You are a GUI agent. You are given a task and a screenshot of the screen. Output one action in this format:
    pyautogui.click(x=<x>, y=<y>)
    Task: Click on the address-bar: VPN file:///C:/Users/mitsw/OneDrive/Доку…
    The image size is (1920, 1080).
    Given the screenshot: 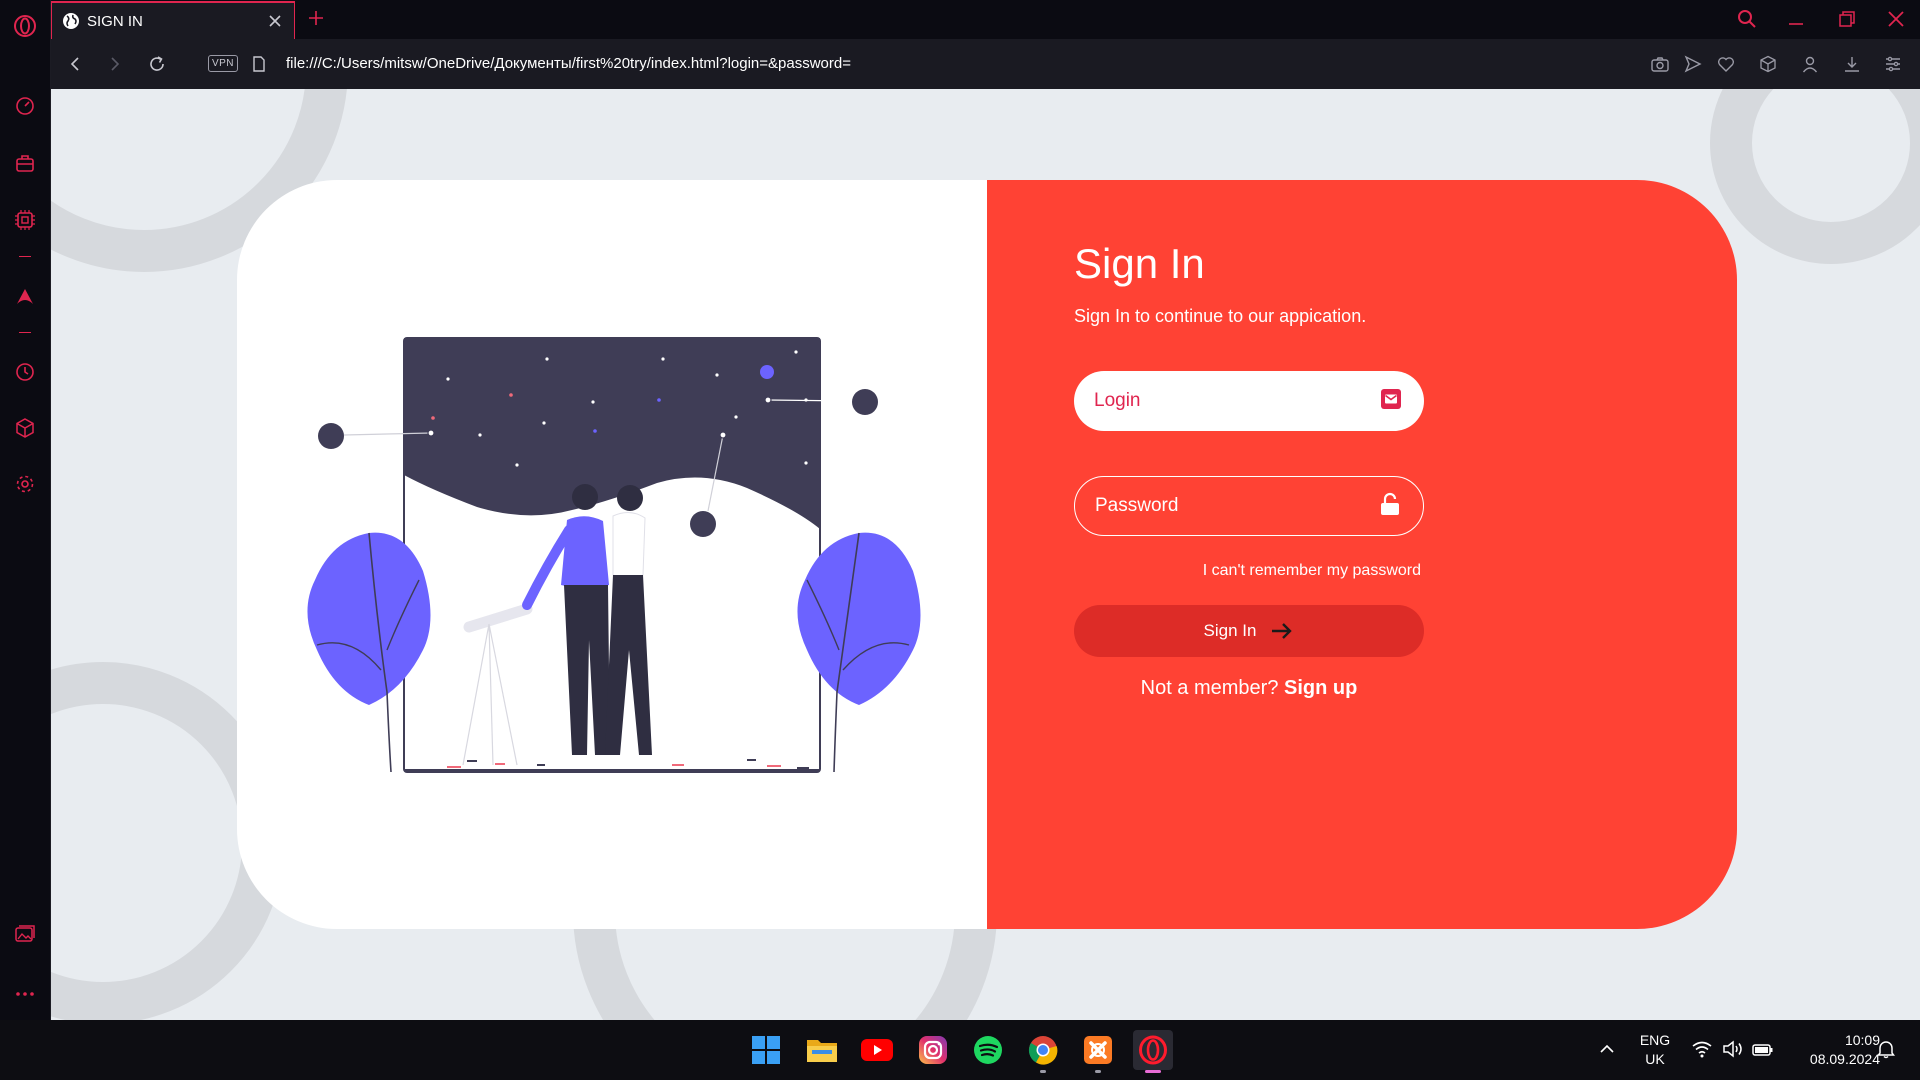 What is the action you would take?
    pyautogui.click(x=985, y=64)
    